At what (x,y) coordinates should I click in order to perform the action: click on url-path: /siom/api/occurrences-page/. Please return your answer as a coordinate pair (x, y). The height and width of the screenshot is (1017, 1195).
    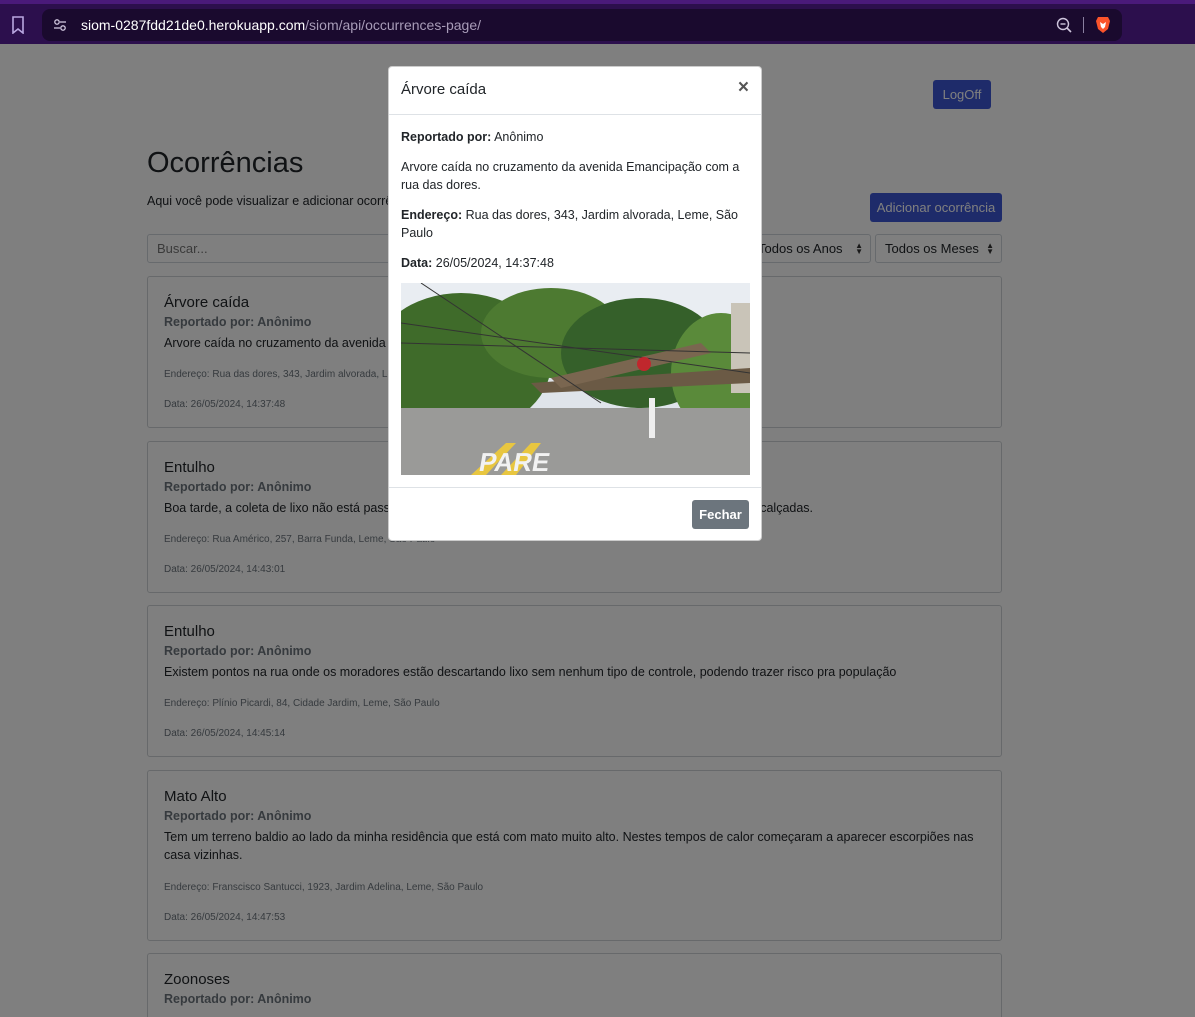
    Looking at the image, I should click on (393, 25).